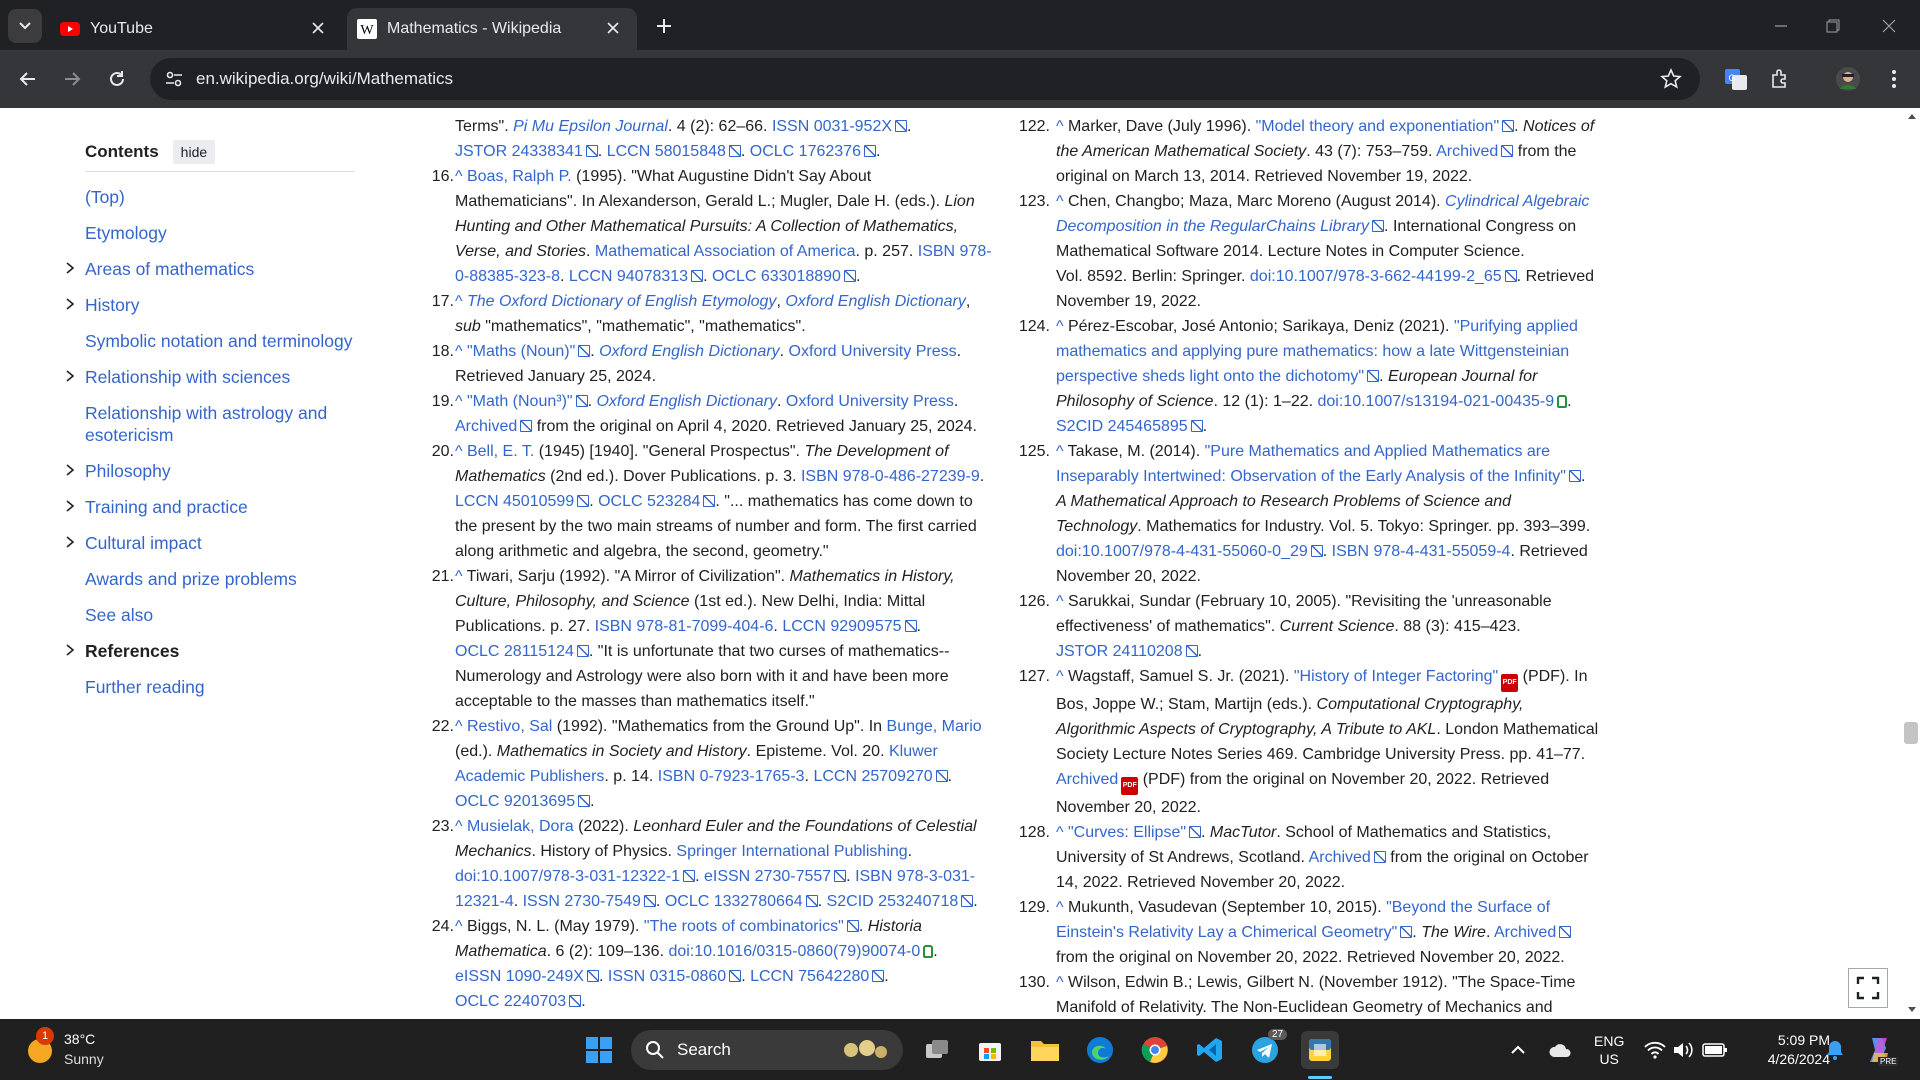 This screenshot has height=1080, width=1920. What do you see at coordinates (1516, 326) in the screenshot?
I see `reference-link: "Purifying applied` at bounding box center [1516, 326].